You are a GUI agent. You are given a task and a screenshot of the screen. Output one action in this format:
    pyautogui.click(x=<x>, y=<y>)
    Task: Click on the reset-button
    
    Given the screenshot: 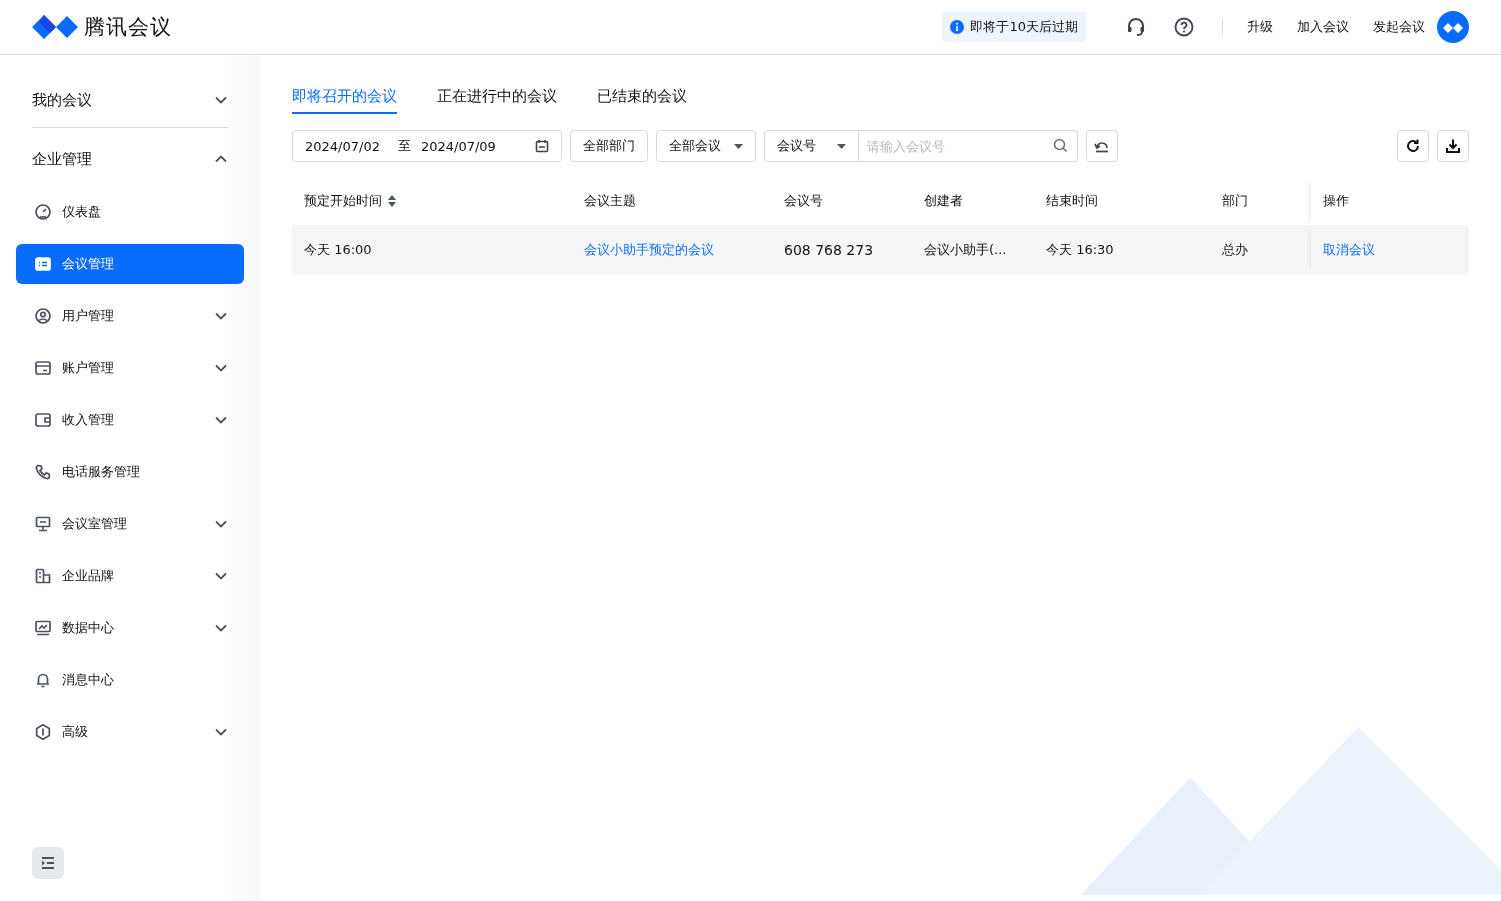 What is the action you would take?
    pyautogui.click(x=1102, y=146)
    